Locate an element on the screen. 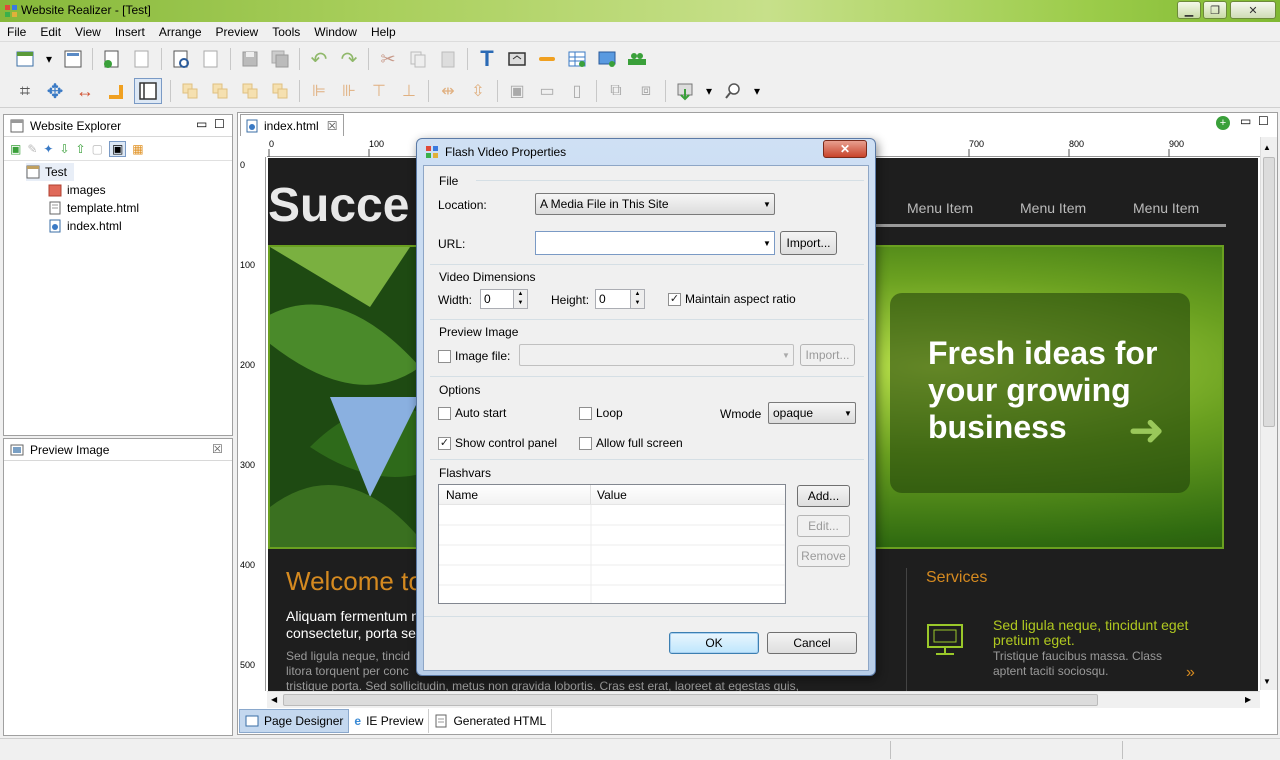 The image size is (1280, 760). location-select: A Media File in This Site ▼ is located at coordinates (655, 204).